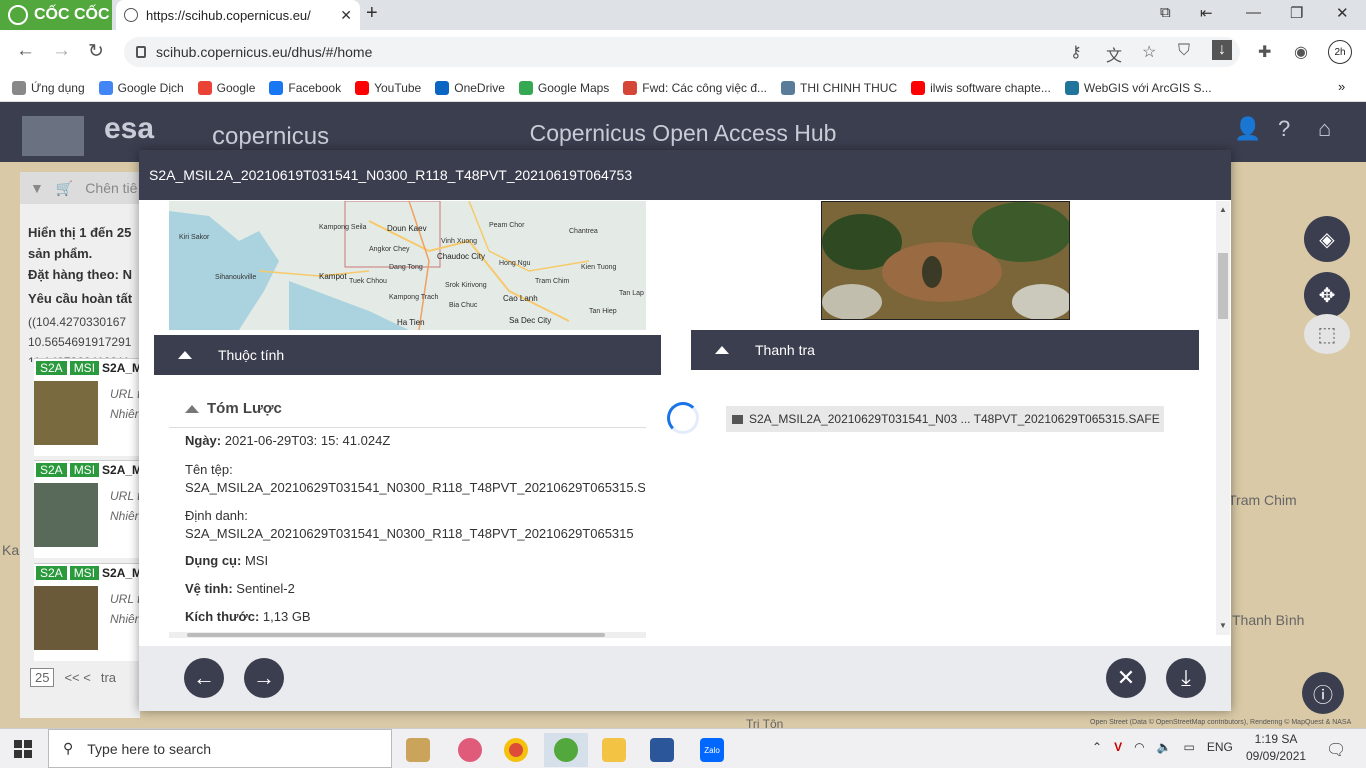 Image resolution: width=1366 pixels, height=768 pixels. I want to click on chevron-up-icon: ⌃, so click(1097, 747).